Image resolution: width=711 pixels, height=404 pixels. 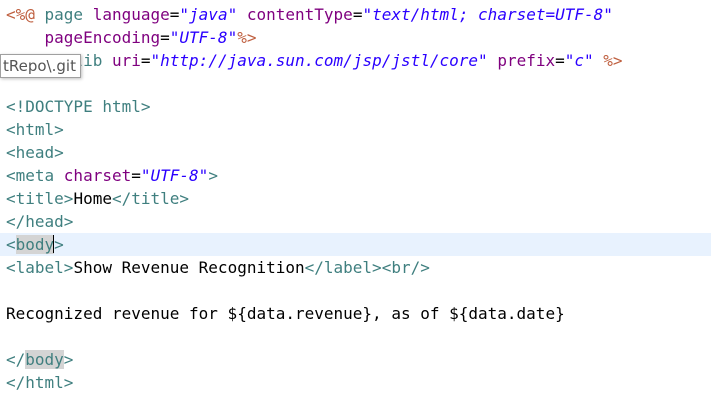 I want to click on code-line: </body>, so click(x=358, y=359).